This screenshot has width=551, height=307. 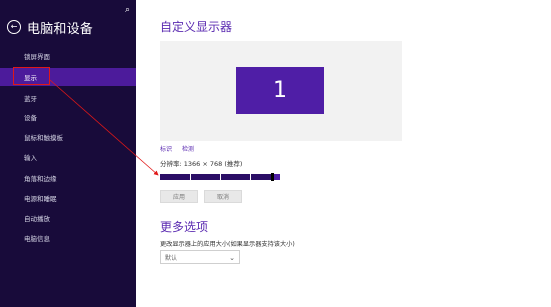 What do you see at coordinates (43, 138) in the screenshot?
I see `sidebar-item-label: 鼠标和触摸板` at bounding box center [43, 138].